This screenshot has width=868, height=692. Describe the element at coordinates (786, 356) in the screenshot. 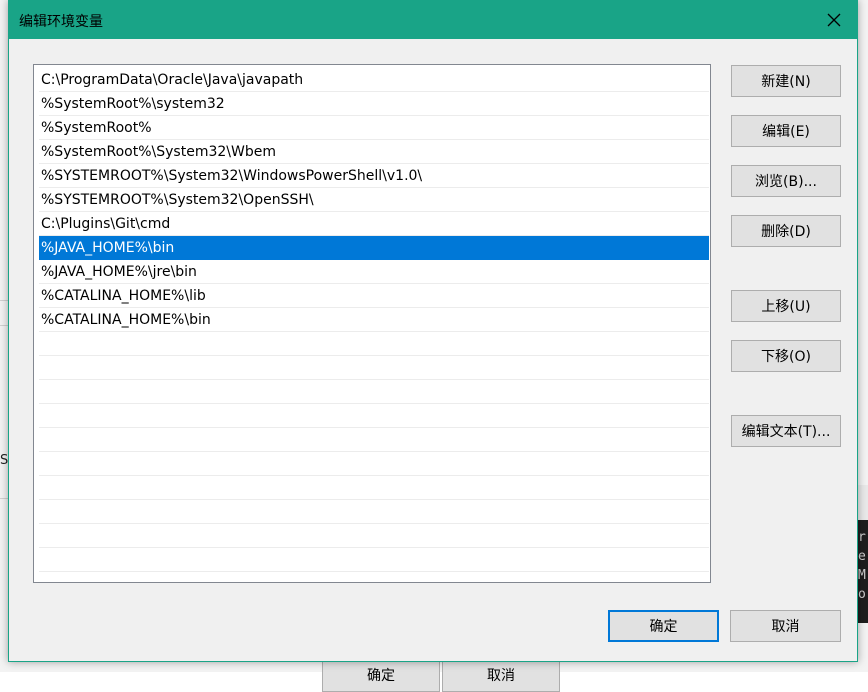

I see `move-down-button: 下移(O)` at that location.